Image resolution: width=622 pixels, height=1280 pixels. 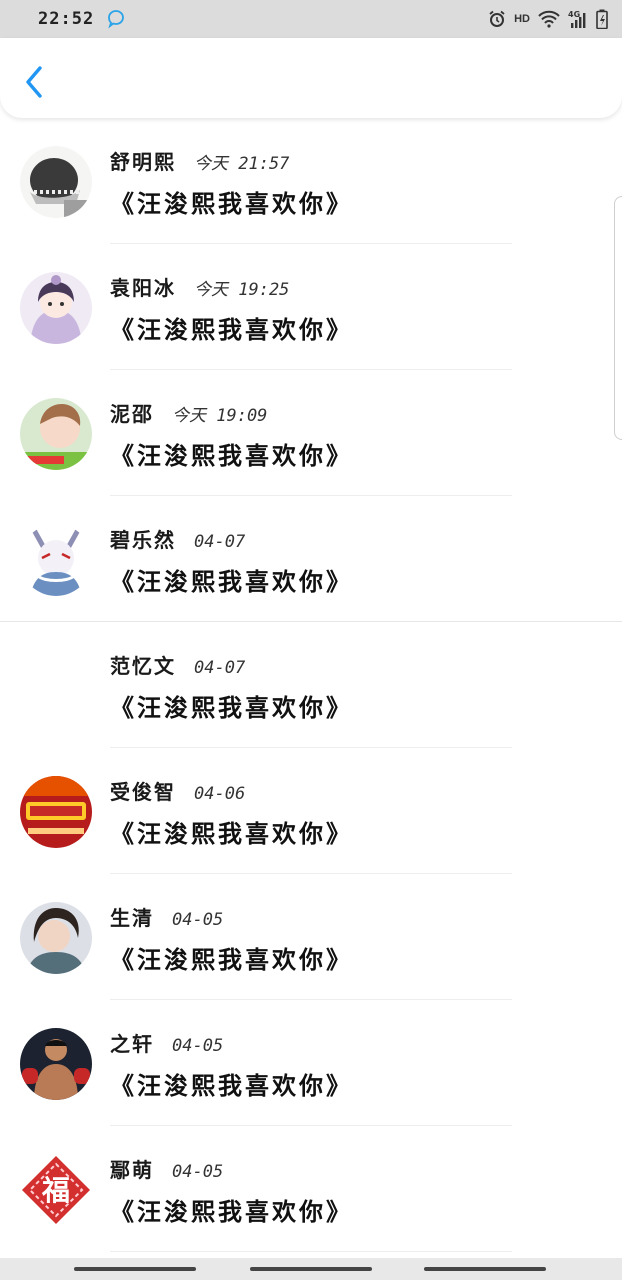 What do you see at coordinates (166, 1168) in the screenshot?
I see `message-meta: 鄢萌 04-05` at bounding box center [166, 1168].